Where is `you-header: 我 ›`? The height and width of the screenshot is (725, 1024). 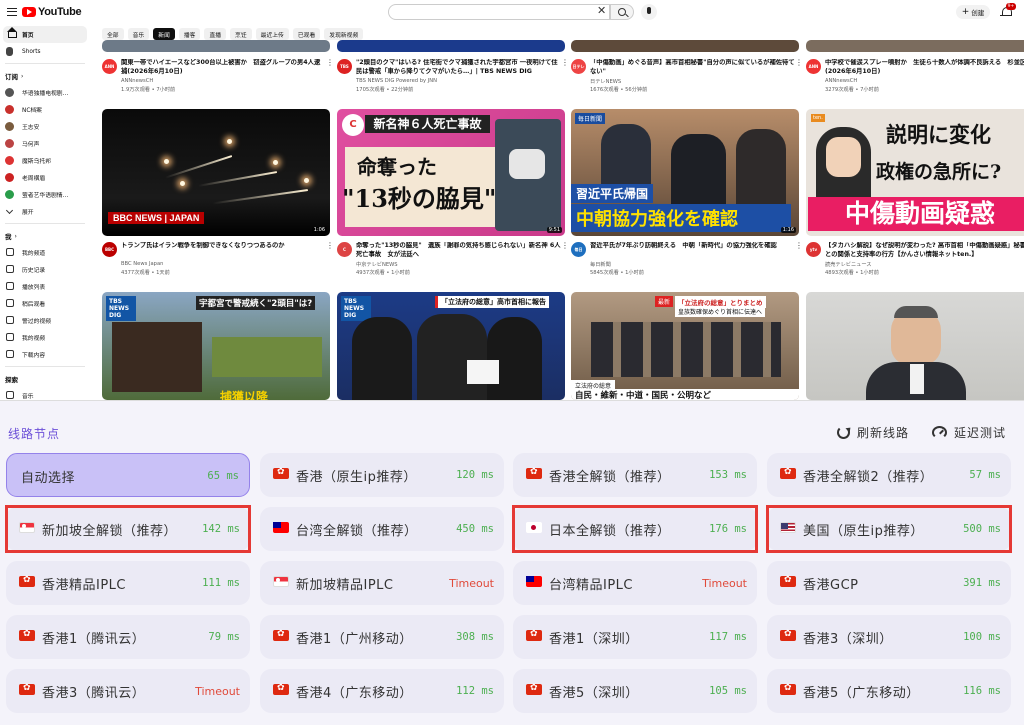
you-header: 我 › is located at coordinates (45, 236).